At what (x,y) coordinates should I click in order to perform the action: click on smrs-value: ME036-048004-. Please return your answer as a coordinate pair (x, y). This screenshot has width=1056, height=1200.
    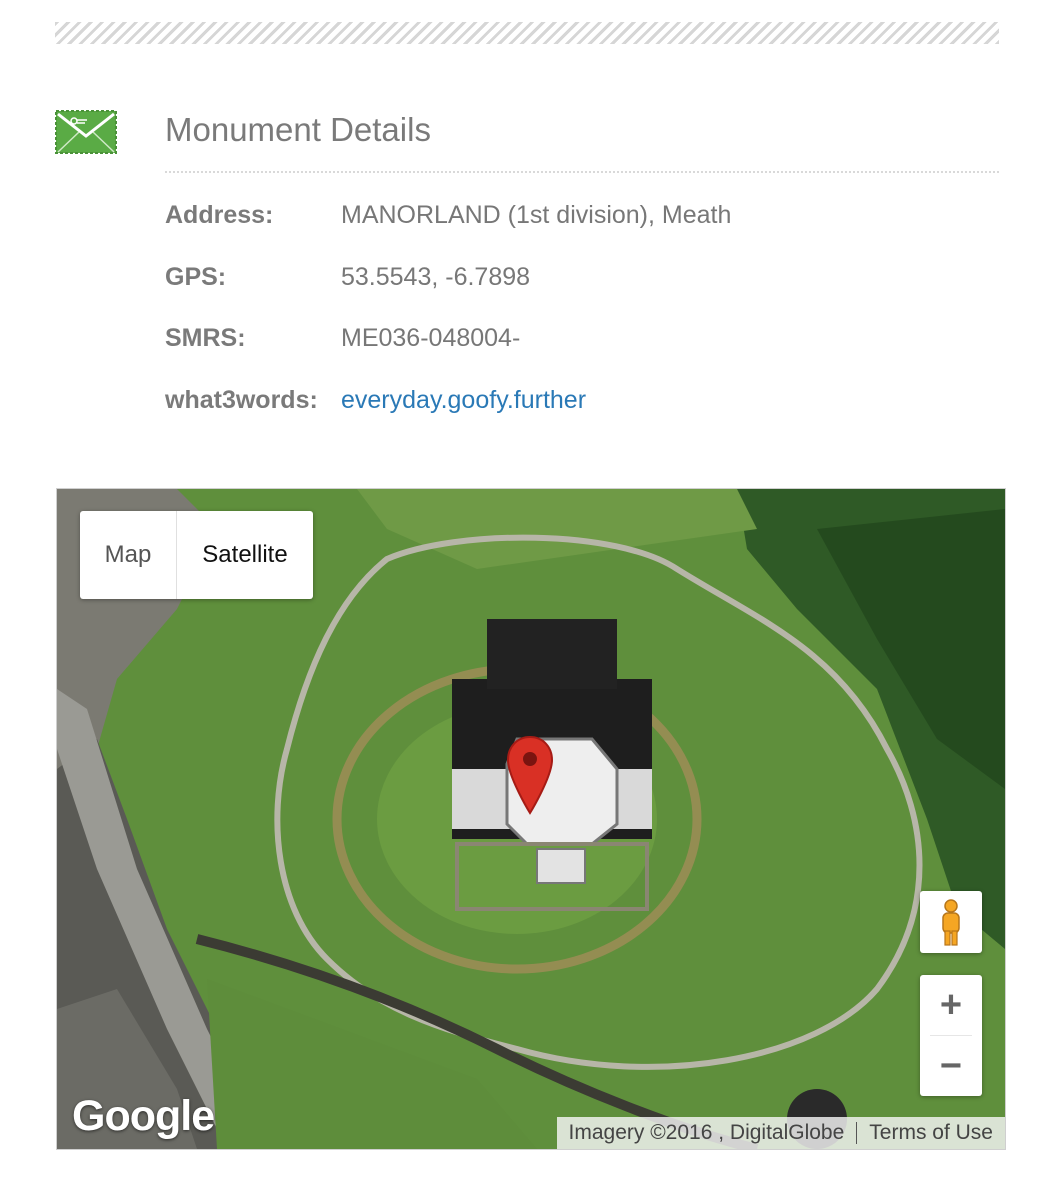
    Looking at the image, I should click on (431, 338).